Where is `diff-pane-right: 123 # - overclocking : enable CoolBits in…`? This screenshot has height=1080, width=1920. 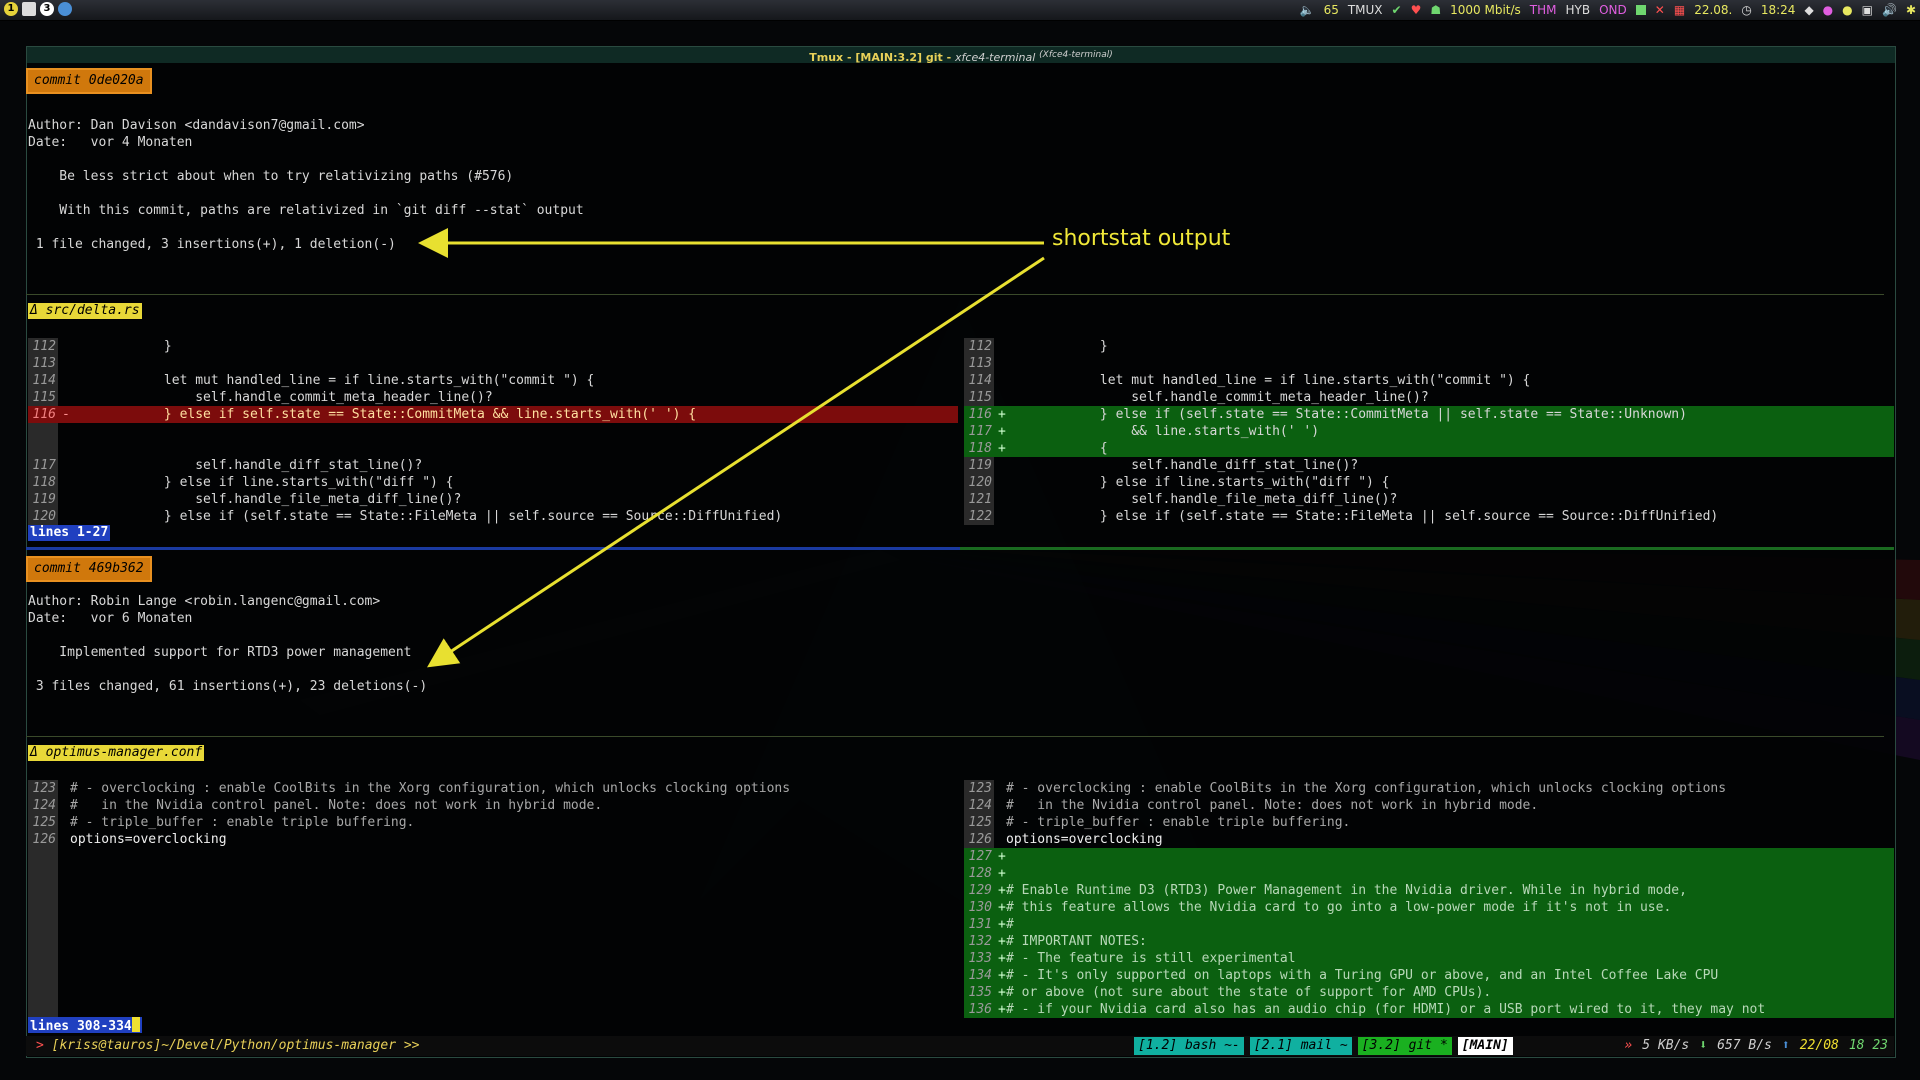 diff-pane-right: 123 # - overclocking : enable CoolBits in… is located at coordinates (1429, 899).